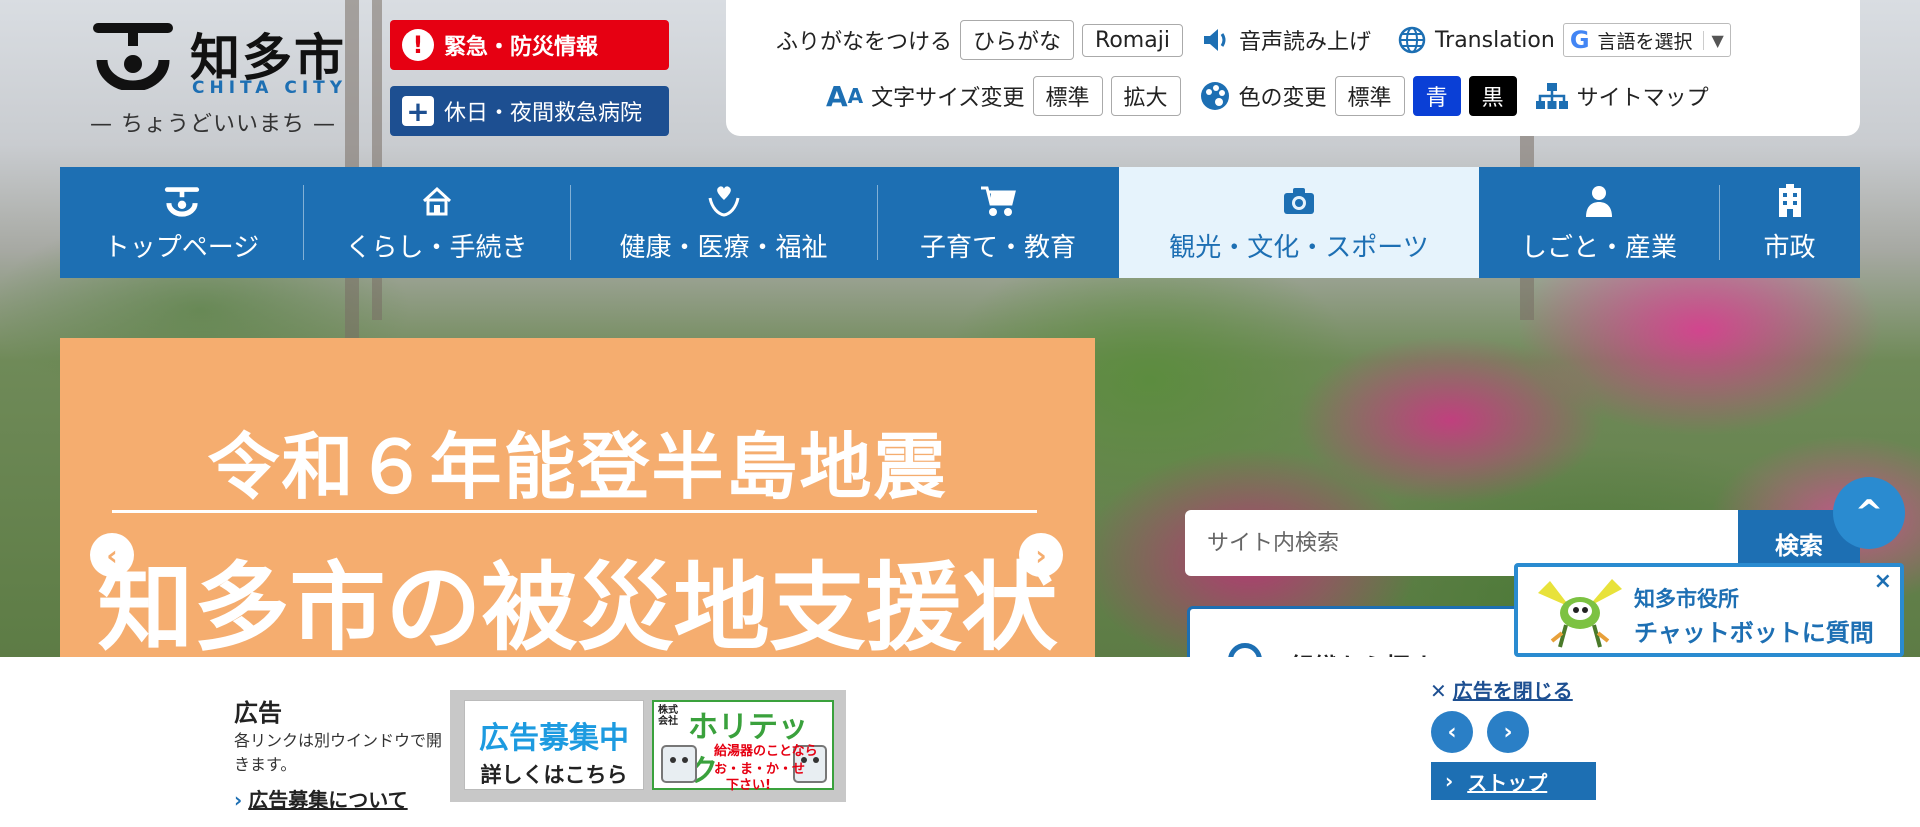  Describe the element at coordinates (338, 752) in the screenshot. I see `ad-note: 各リンクは別ウインドウで開きます。` at that location.